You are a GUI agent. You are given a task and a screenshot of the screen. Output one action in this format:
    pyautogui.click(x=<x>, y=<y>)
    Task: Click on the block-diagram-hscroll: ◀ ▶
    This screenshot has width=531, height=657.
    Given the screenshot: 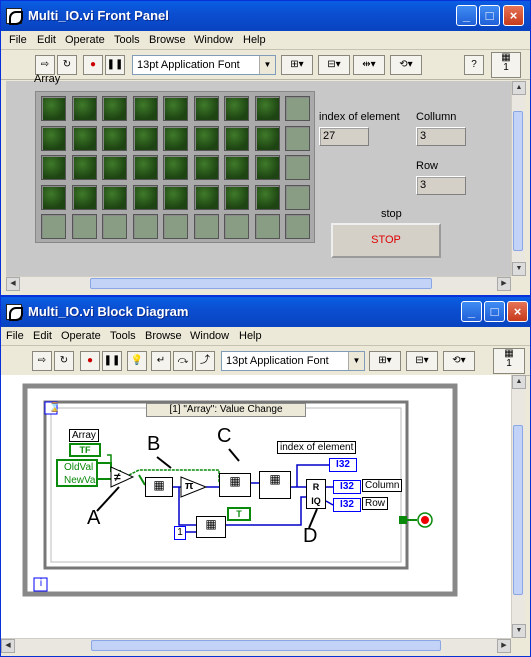 What is the action you would take?
    pyautogui.click(x=256, y=645)
    